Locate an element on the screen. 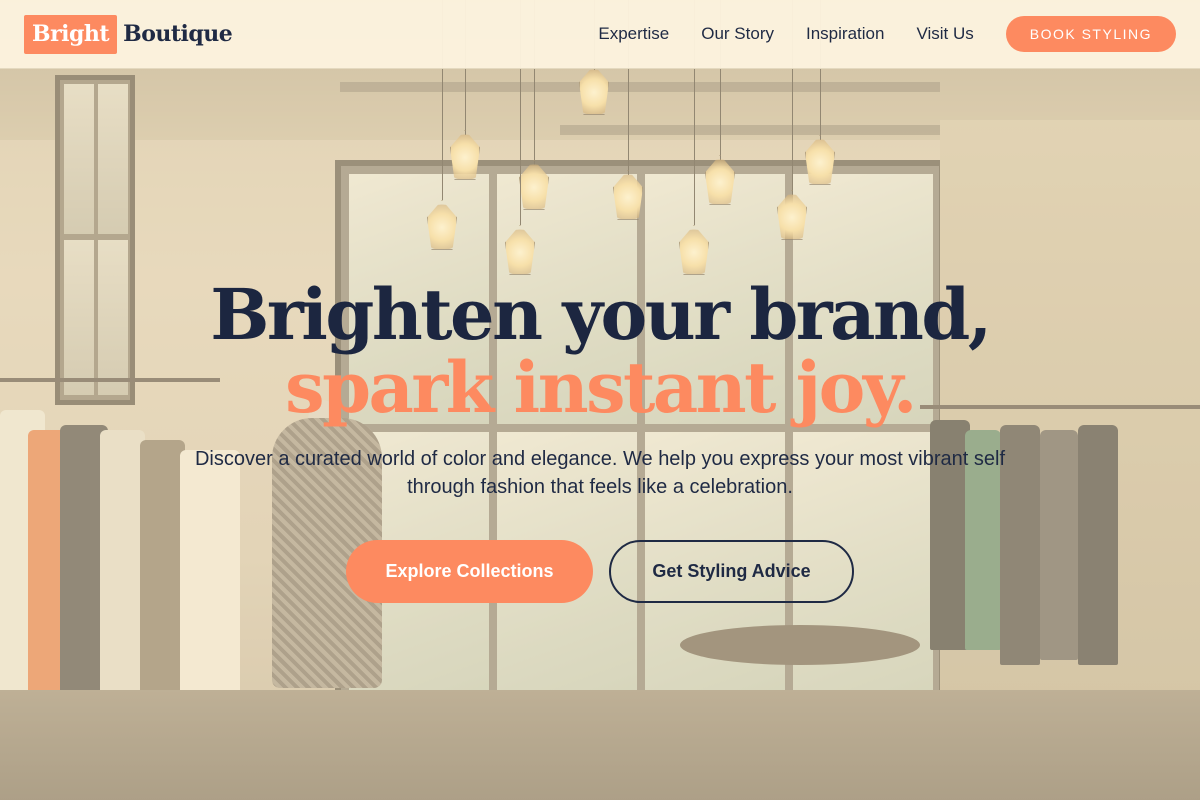  styling-advice-button: Get Styling Advice is located at coordinates (731, 571).